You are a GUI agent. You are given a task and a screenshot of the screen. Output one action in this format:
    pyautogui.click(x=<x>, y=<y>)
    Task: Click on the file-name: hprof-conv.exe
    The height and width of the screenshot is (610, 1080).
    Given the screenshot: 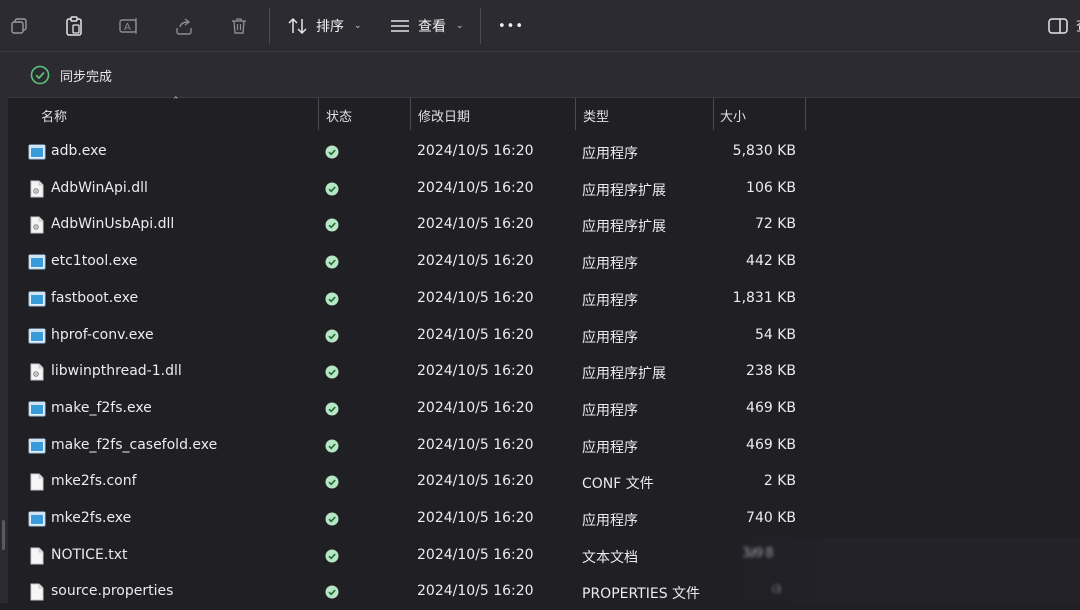 What is the action you would take?
    pyautogui.click(x=102, y=334)
    